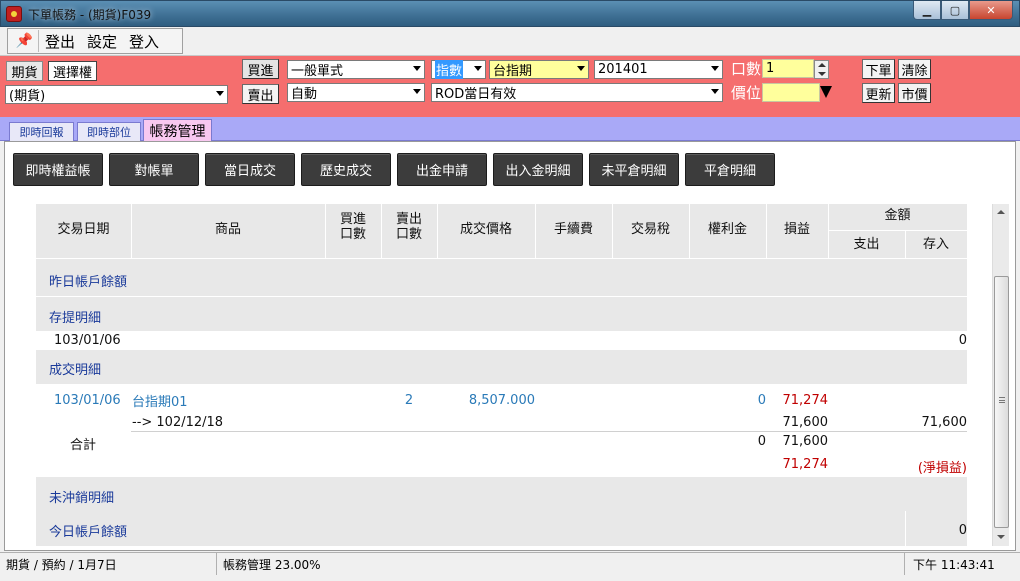 The width and height of the screenshot is (1020, 581). Describe the element at coordinates (577, 92) in the screenshot. I see `validity-select: ROD當日有效` at that location.